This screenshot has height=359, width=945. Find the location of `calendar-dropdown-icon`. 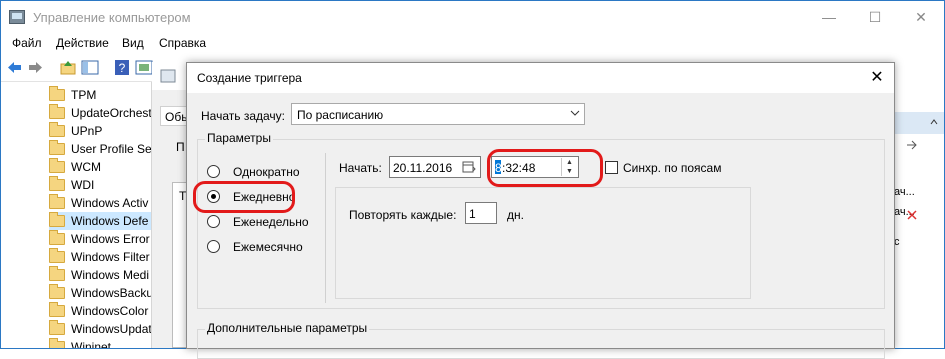

calendar-dropdown-icon is located at coordinates (469, 167).